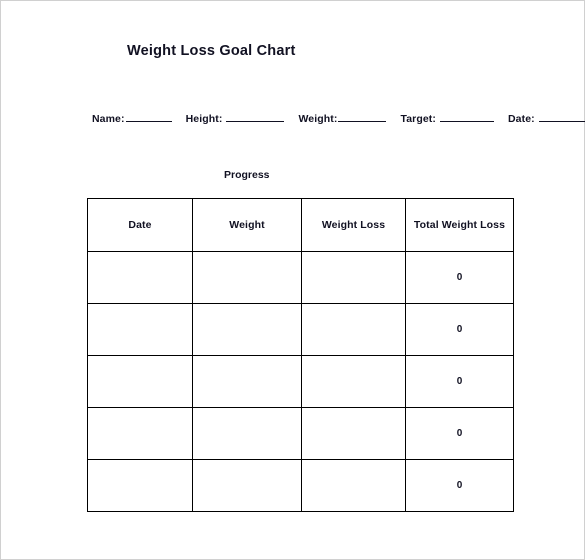  Describe the element at coordinates (353, 225) in the screenshot. I see `column-header-weight-loss: Weight Loss` at that location.